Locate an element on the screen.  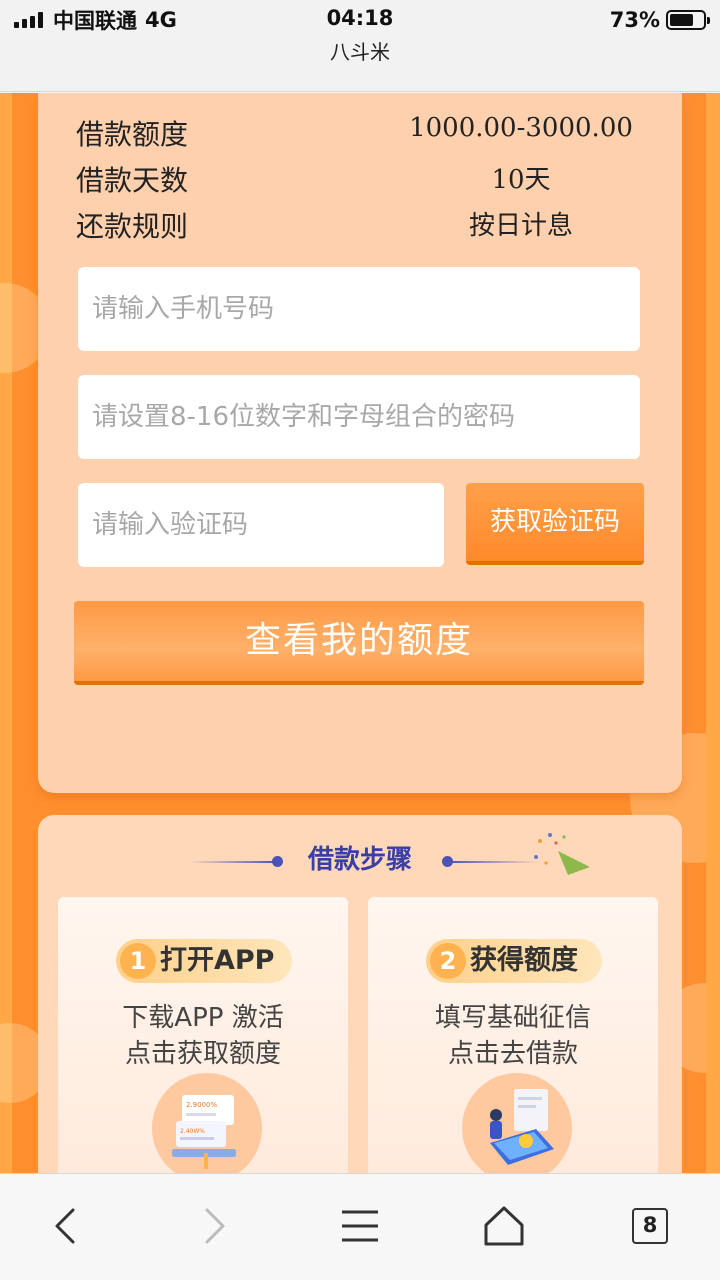
step-desc-line: 点击去借款 is located at coordinates (512, 1054).